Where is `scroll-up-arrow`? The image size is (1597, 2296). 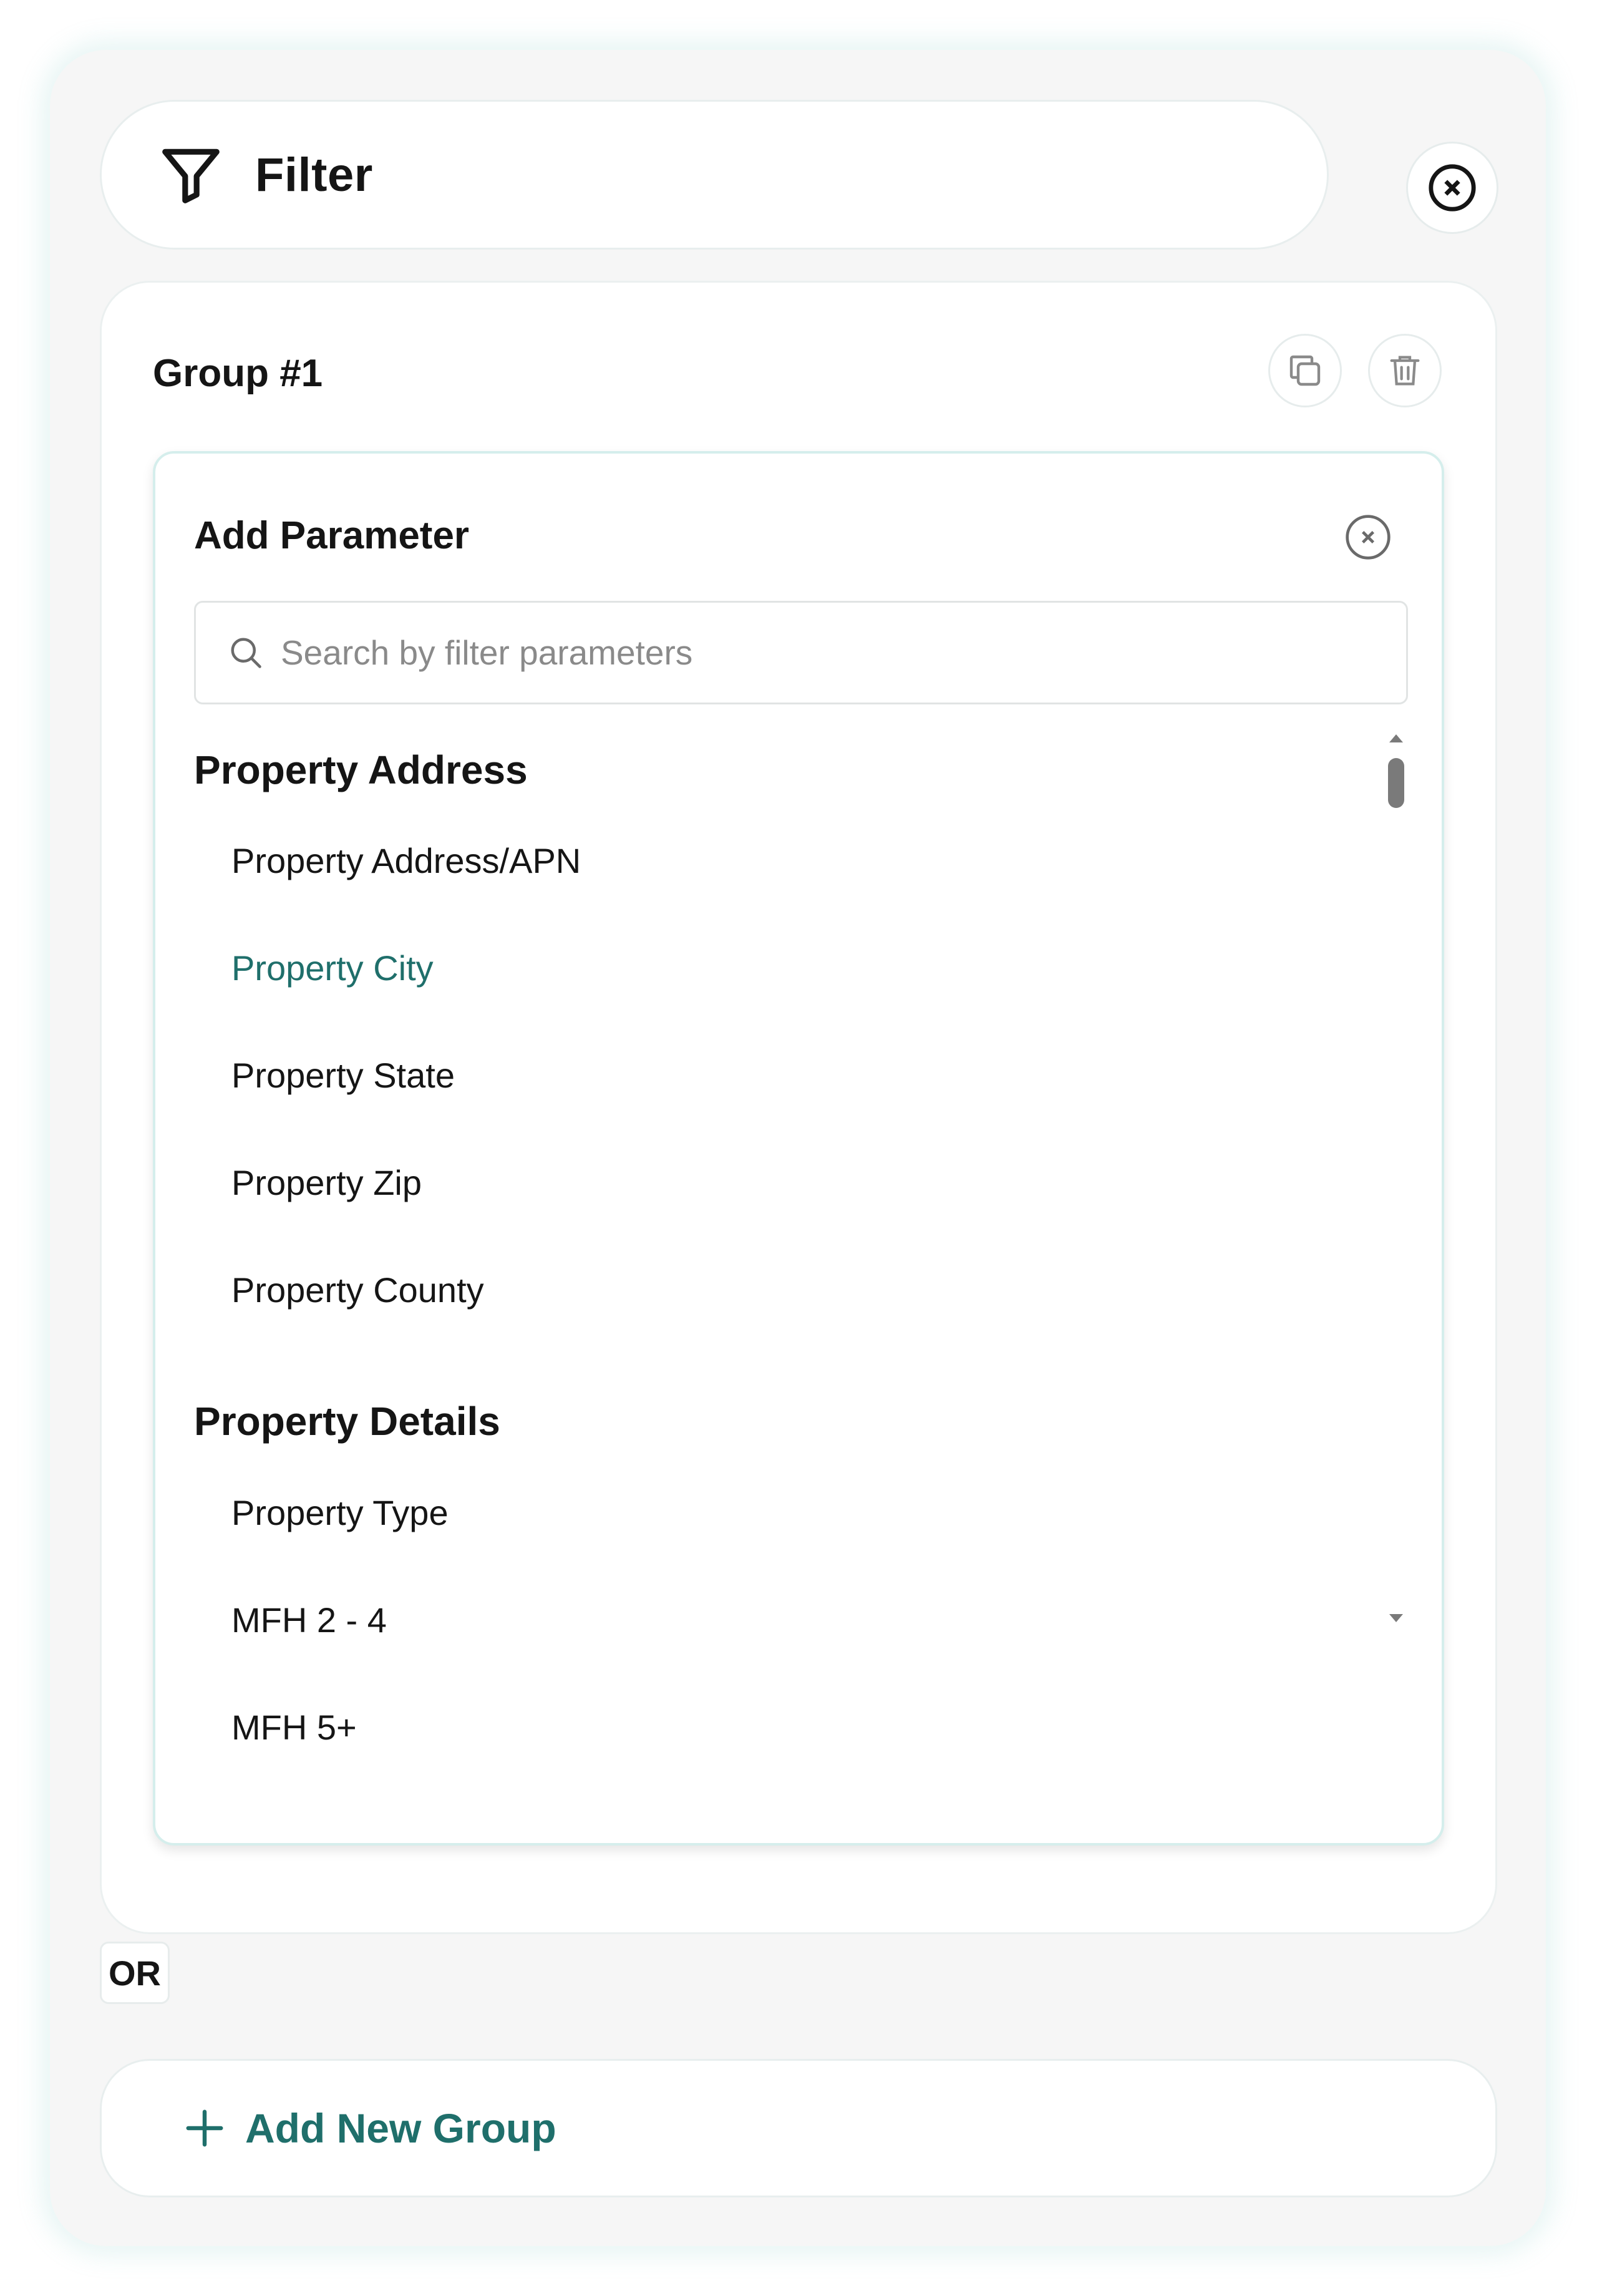 scroll-up-arrow is located at coordinates (1396, 738).